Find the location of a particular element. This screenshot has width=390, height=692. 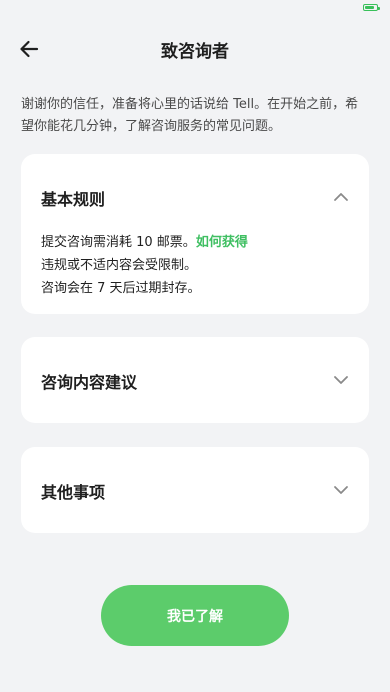

how-to-get-link: 如何获得 is located at coordinates (222, 242).